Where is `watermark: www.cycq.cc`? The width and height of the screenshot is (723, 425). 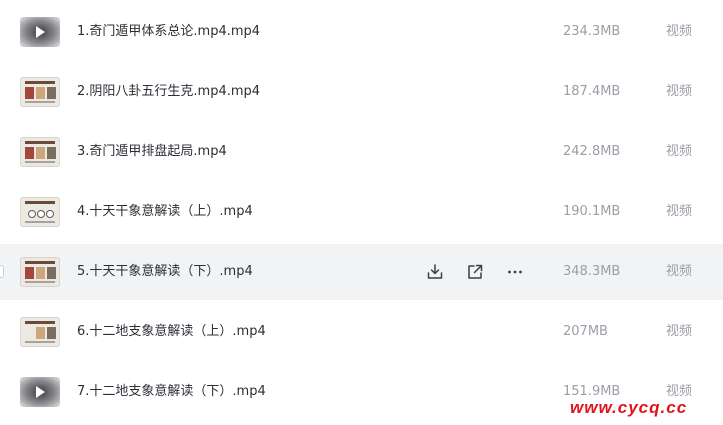
watermark: www.cycq.cc is located at coordinates (629, 407).